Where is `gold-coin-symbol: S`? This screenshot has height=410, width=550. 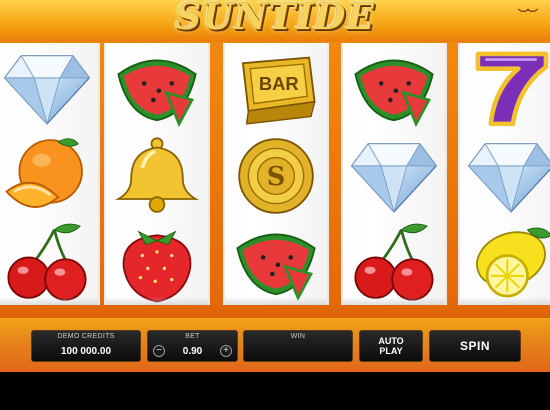 gold-coin-symbol: S is located at coordinates (276, 176).